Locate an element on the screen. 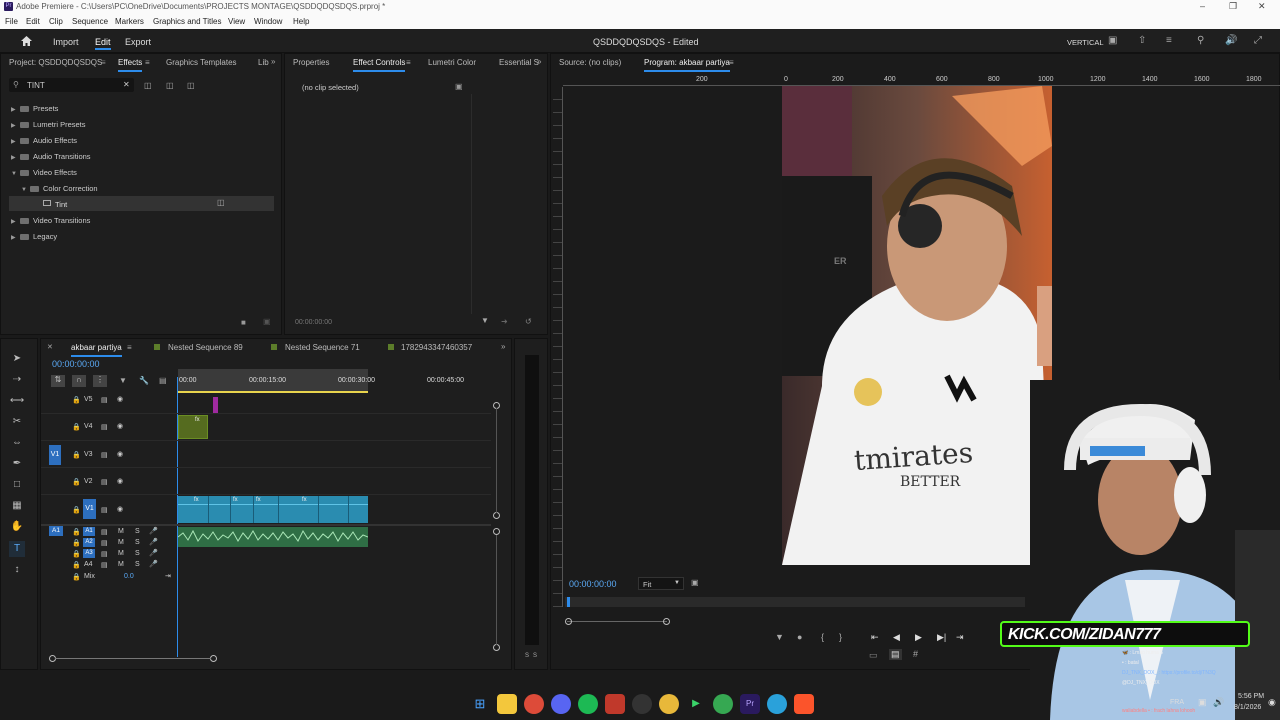  brave-icon is located at coordinates (804, 704).